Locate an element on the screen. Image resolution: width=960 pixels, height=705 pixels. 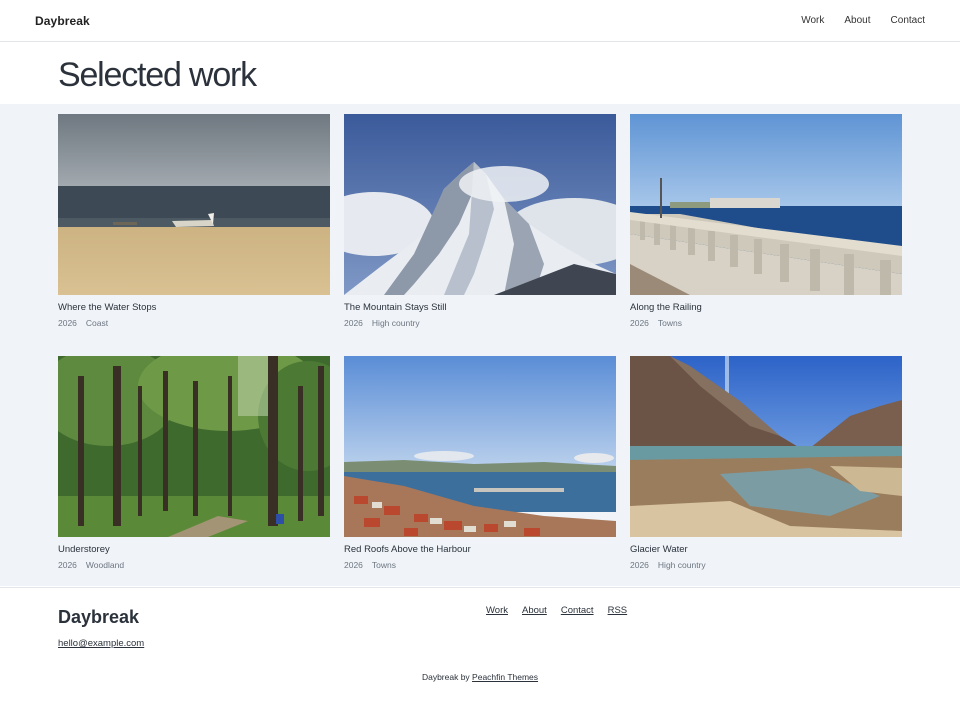
credit-prefix: Daybreak by is located at coordinates (445, 677).